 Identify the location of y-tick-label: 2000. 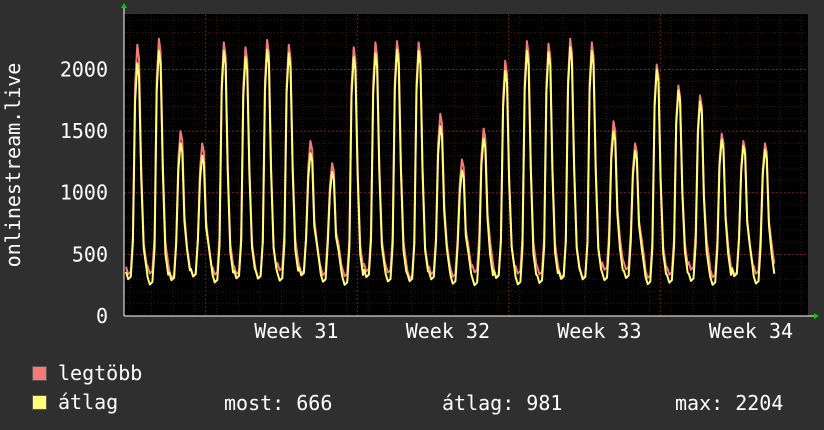
(84, 69).